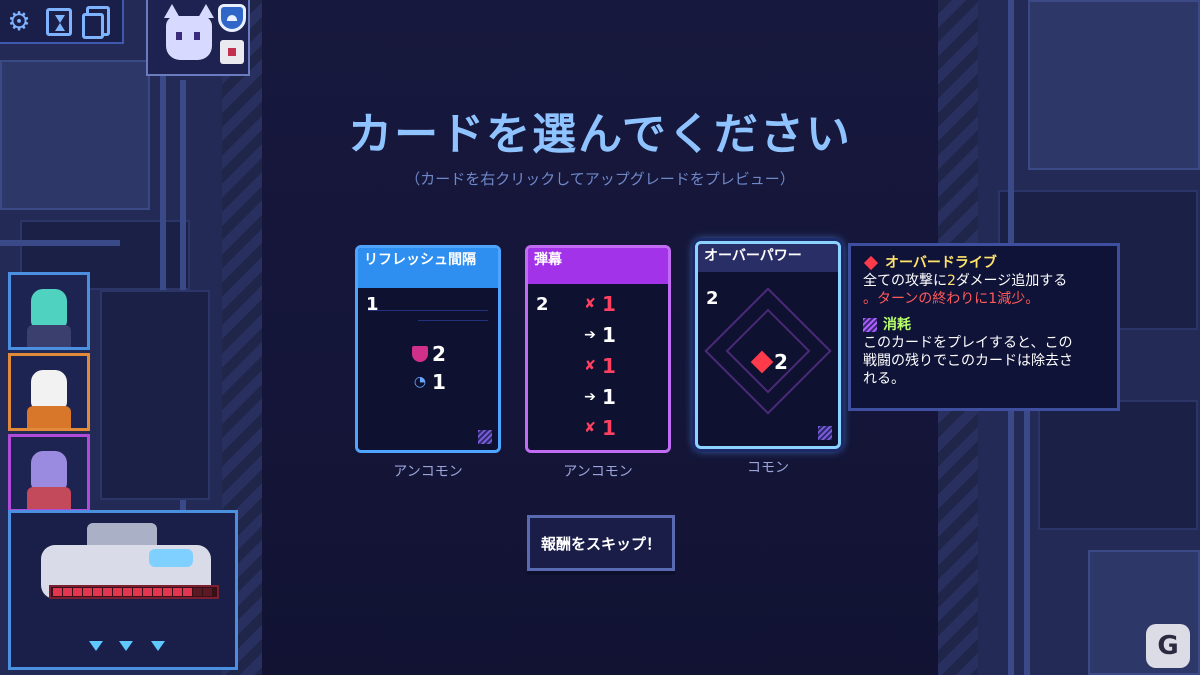 The image size is (1200, 675). I want to click on card-title: リフレッシュ間隔, so click(428, 268).